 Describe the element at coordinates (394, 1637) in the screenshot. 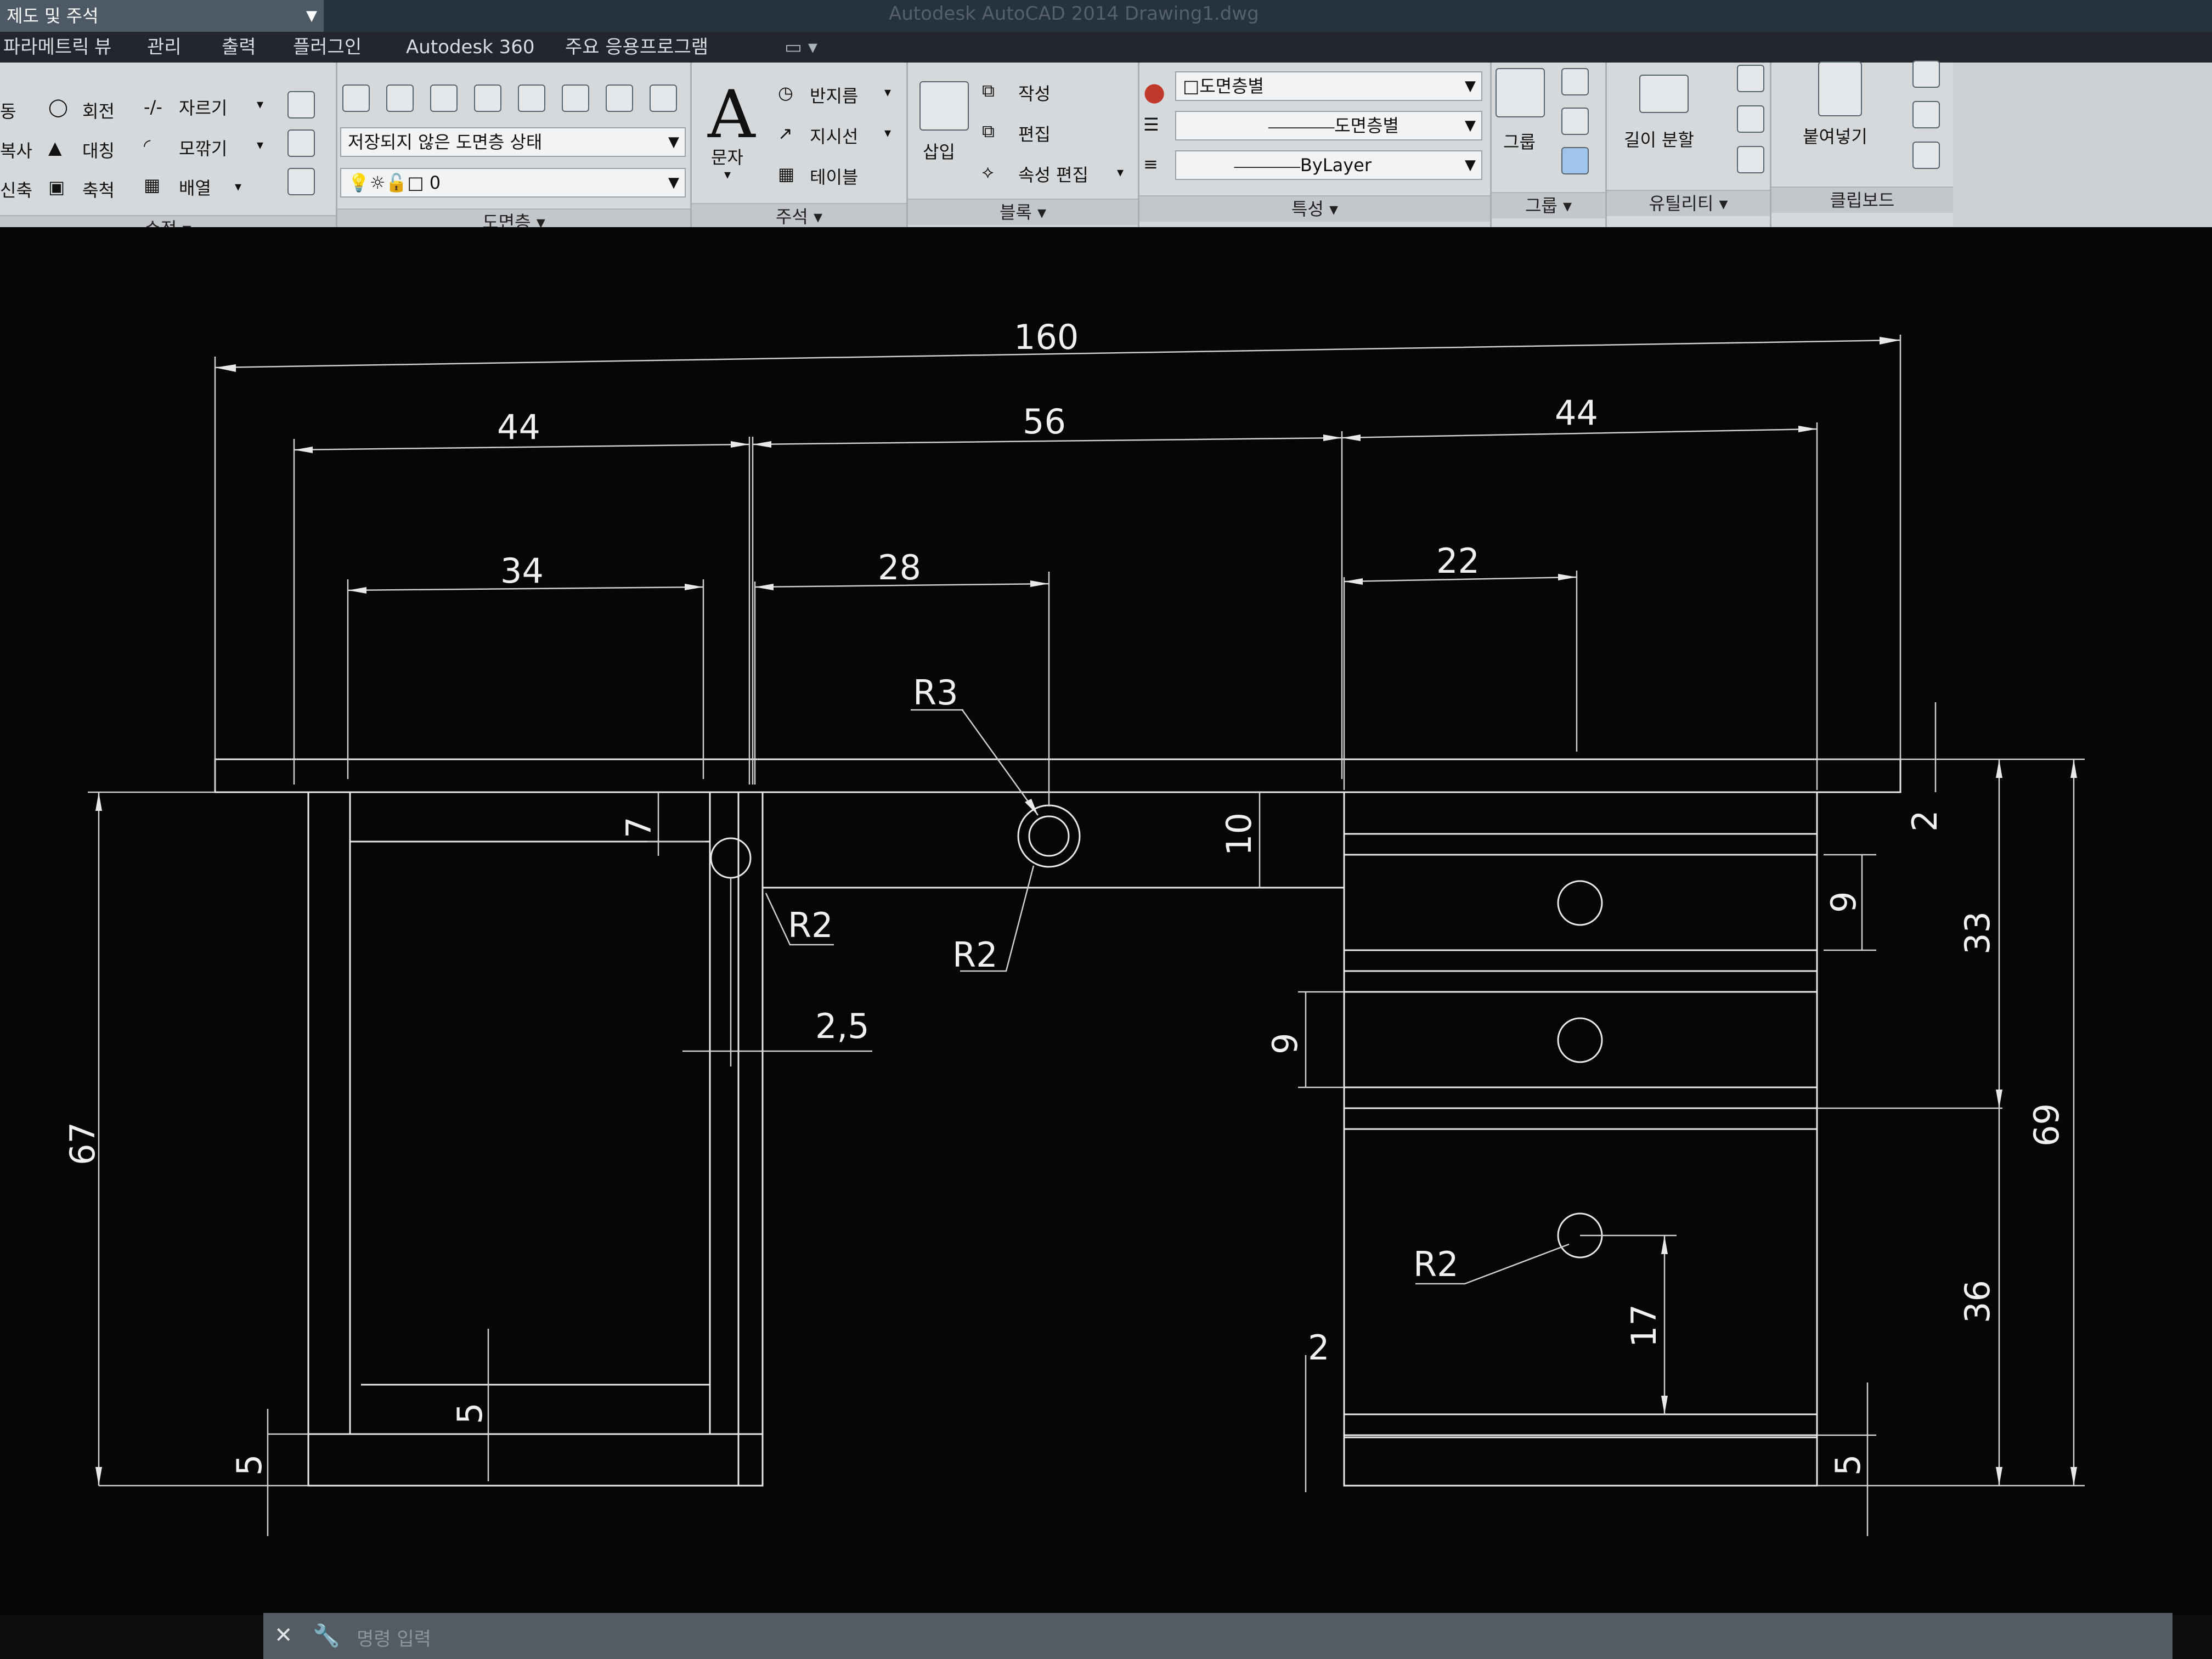

I see `command-input: 명령 입력` at that location.